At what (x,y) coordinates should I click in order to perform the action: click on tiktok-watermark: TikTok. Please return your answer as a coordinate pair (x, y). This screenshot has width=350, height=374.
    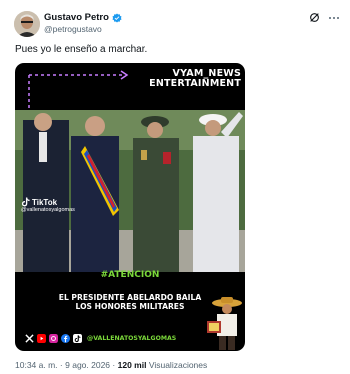
    Looking at the image, I should click on (39, 202).